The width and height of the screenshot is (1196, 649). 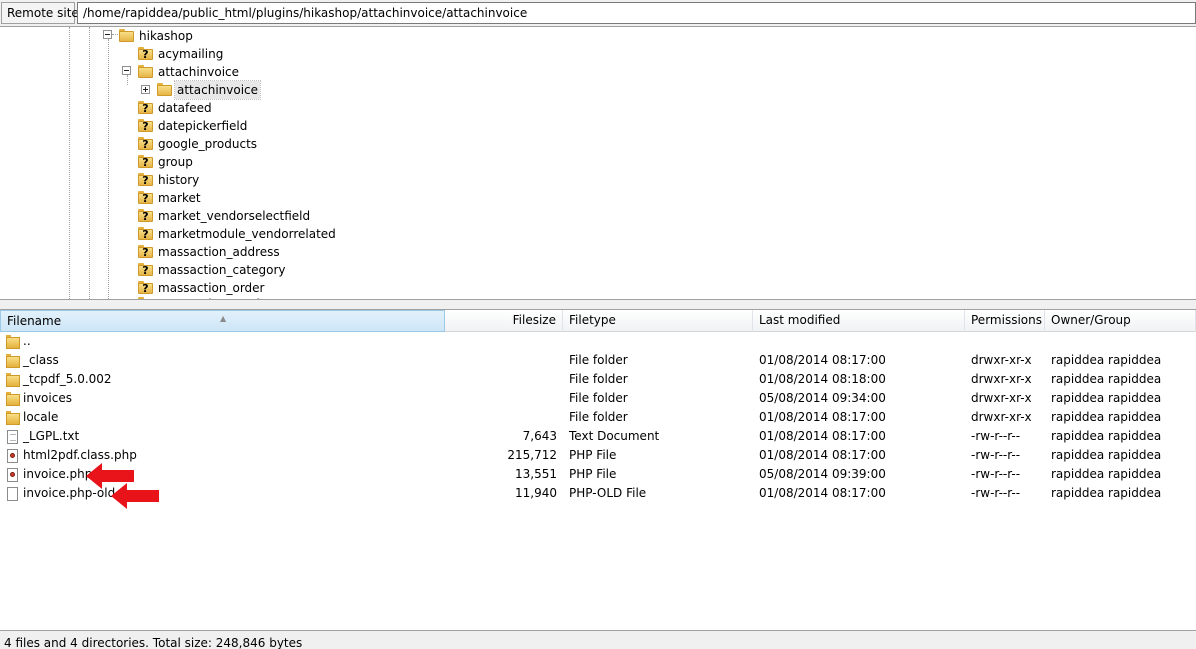 What do you see at coordinates (179, 198) in the screenshot?
I see `tree-node-label: market` at bounding box center [179, 198].